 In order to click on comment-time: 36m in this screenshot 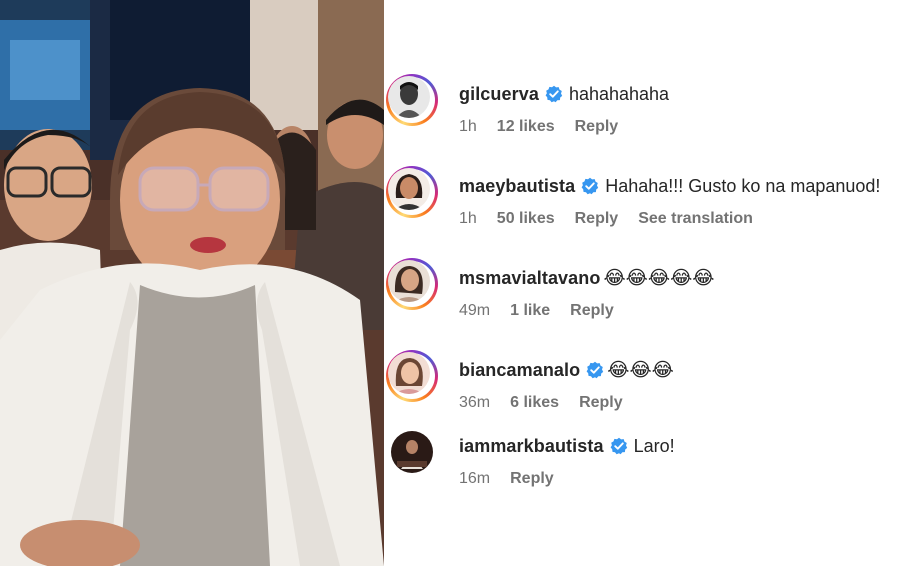, I will do `click(475, 402)`.